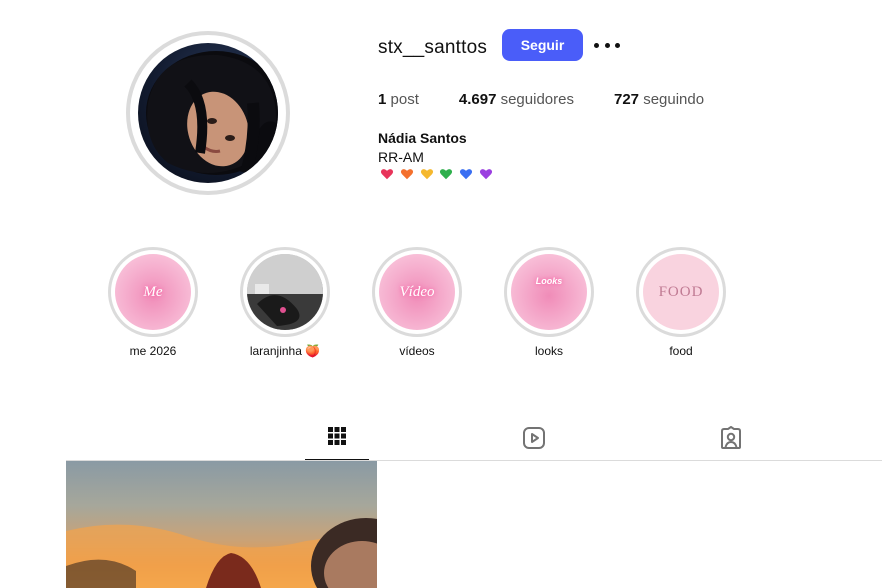 The width and height of the screenshot is (882, 588). I want to click on highlight-cover-text: Me, so click(153, 291).